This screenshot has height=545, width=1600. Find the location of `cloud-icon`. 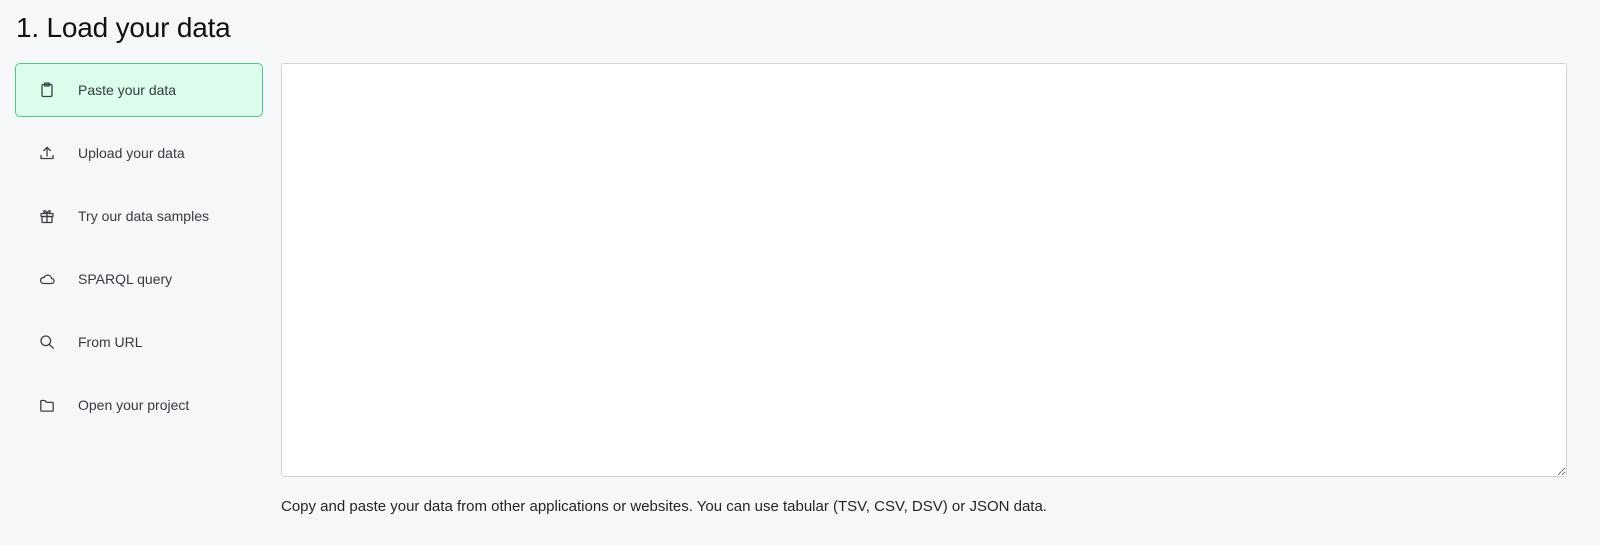

cloud-icon is located at coordinates (47, 279).